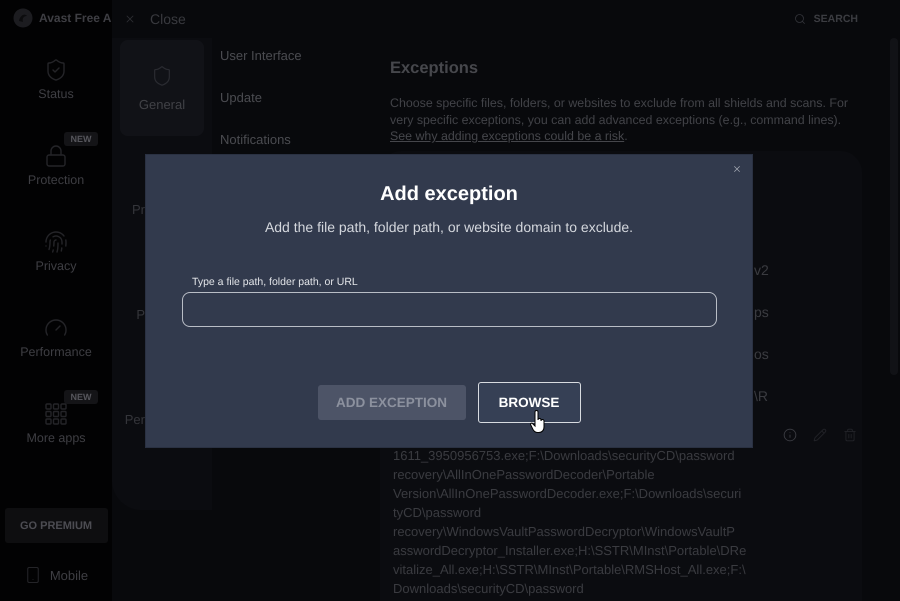  I want to click on logo-icon, so click(23, 18).